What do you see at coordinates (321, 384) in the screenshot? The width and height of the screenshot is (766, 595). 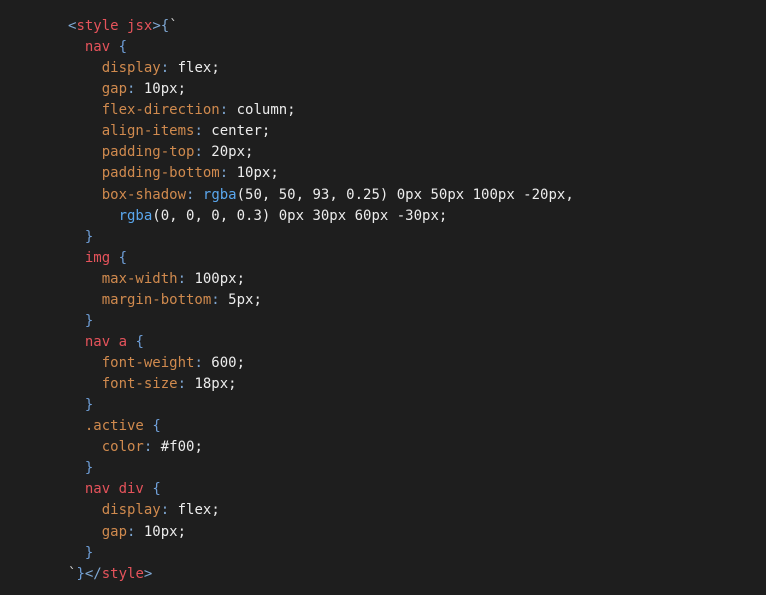 I see `code-line: font-size: 18px;` at bounding box center [321, 384].